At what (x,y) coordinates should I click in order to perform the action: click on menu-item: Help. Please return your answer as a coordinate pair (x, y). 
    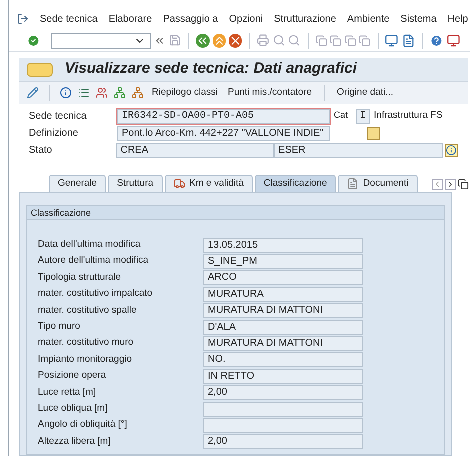
    Looking at the image, I should click on (458, 19).